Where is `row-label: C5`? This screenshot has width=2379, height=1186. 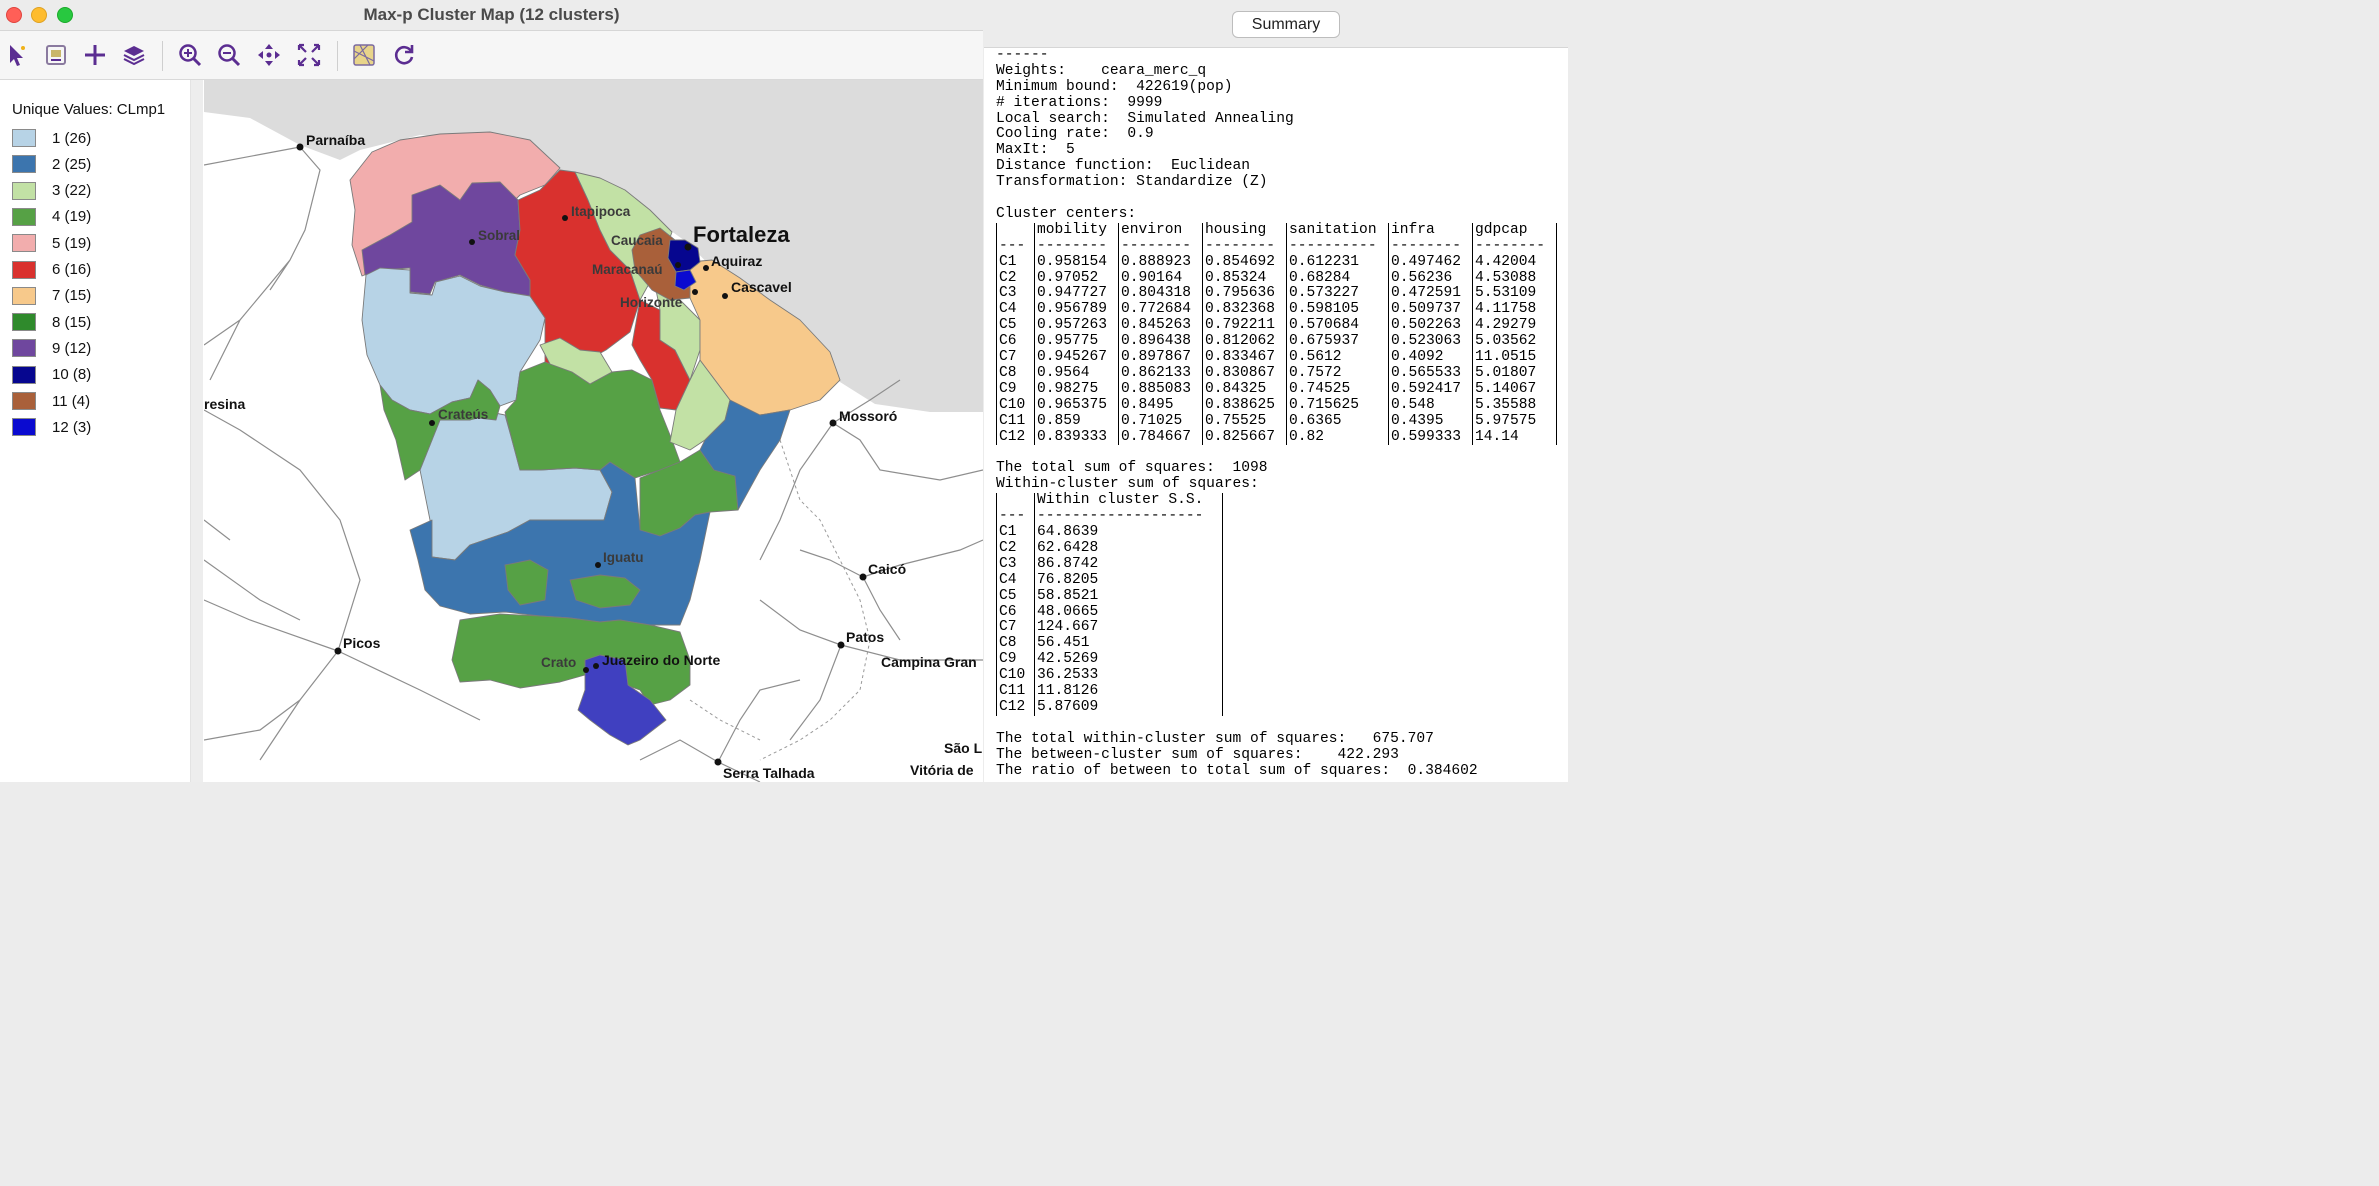 row-label: C5 is located at coordinates (1015, 596).